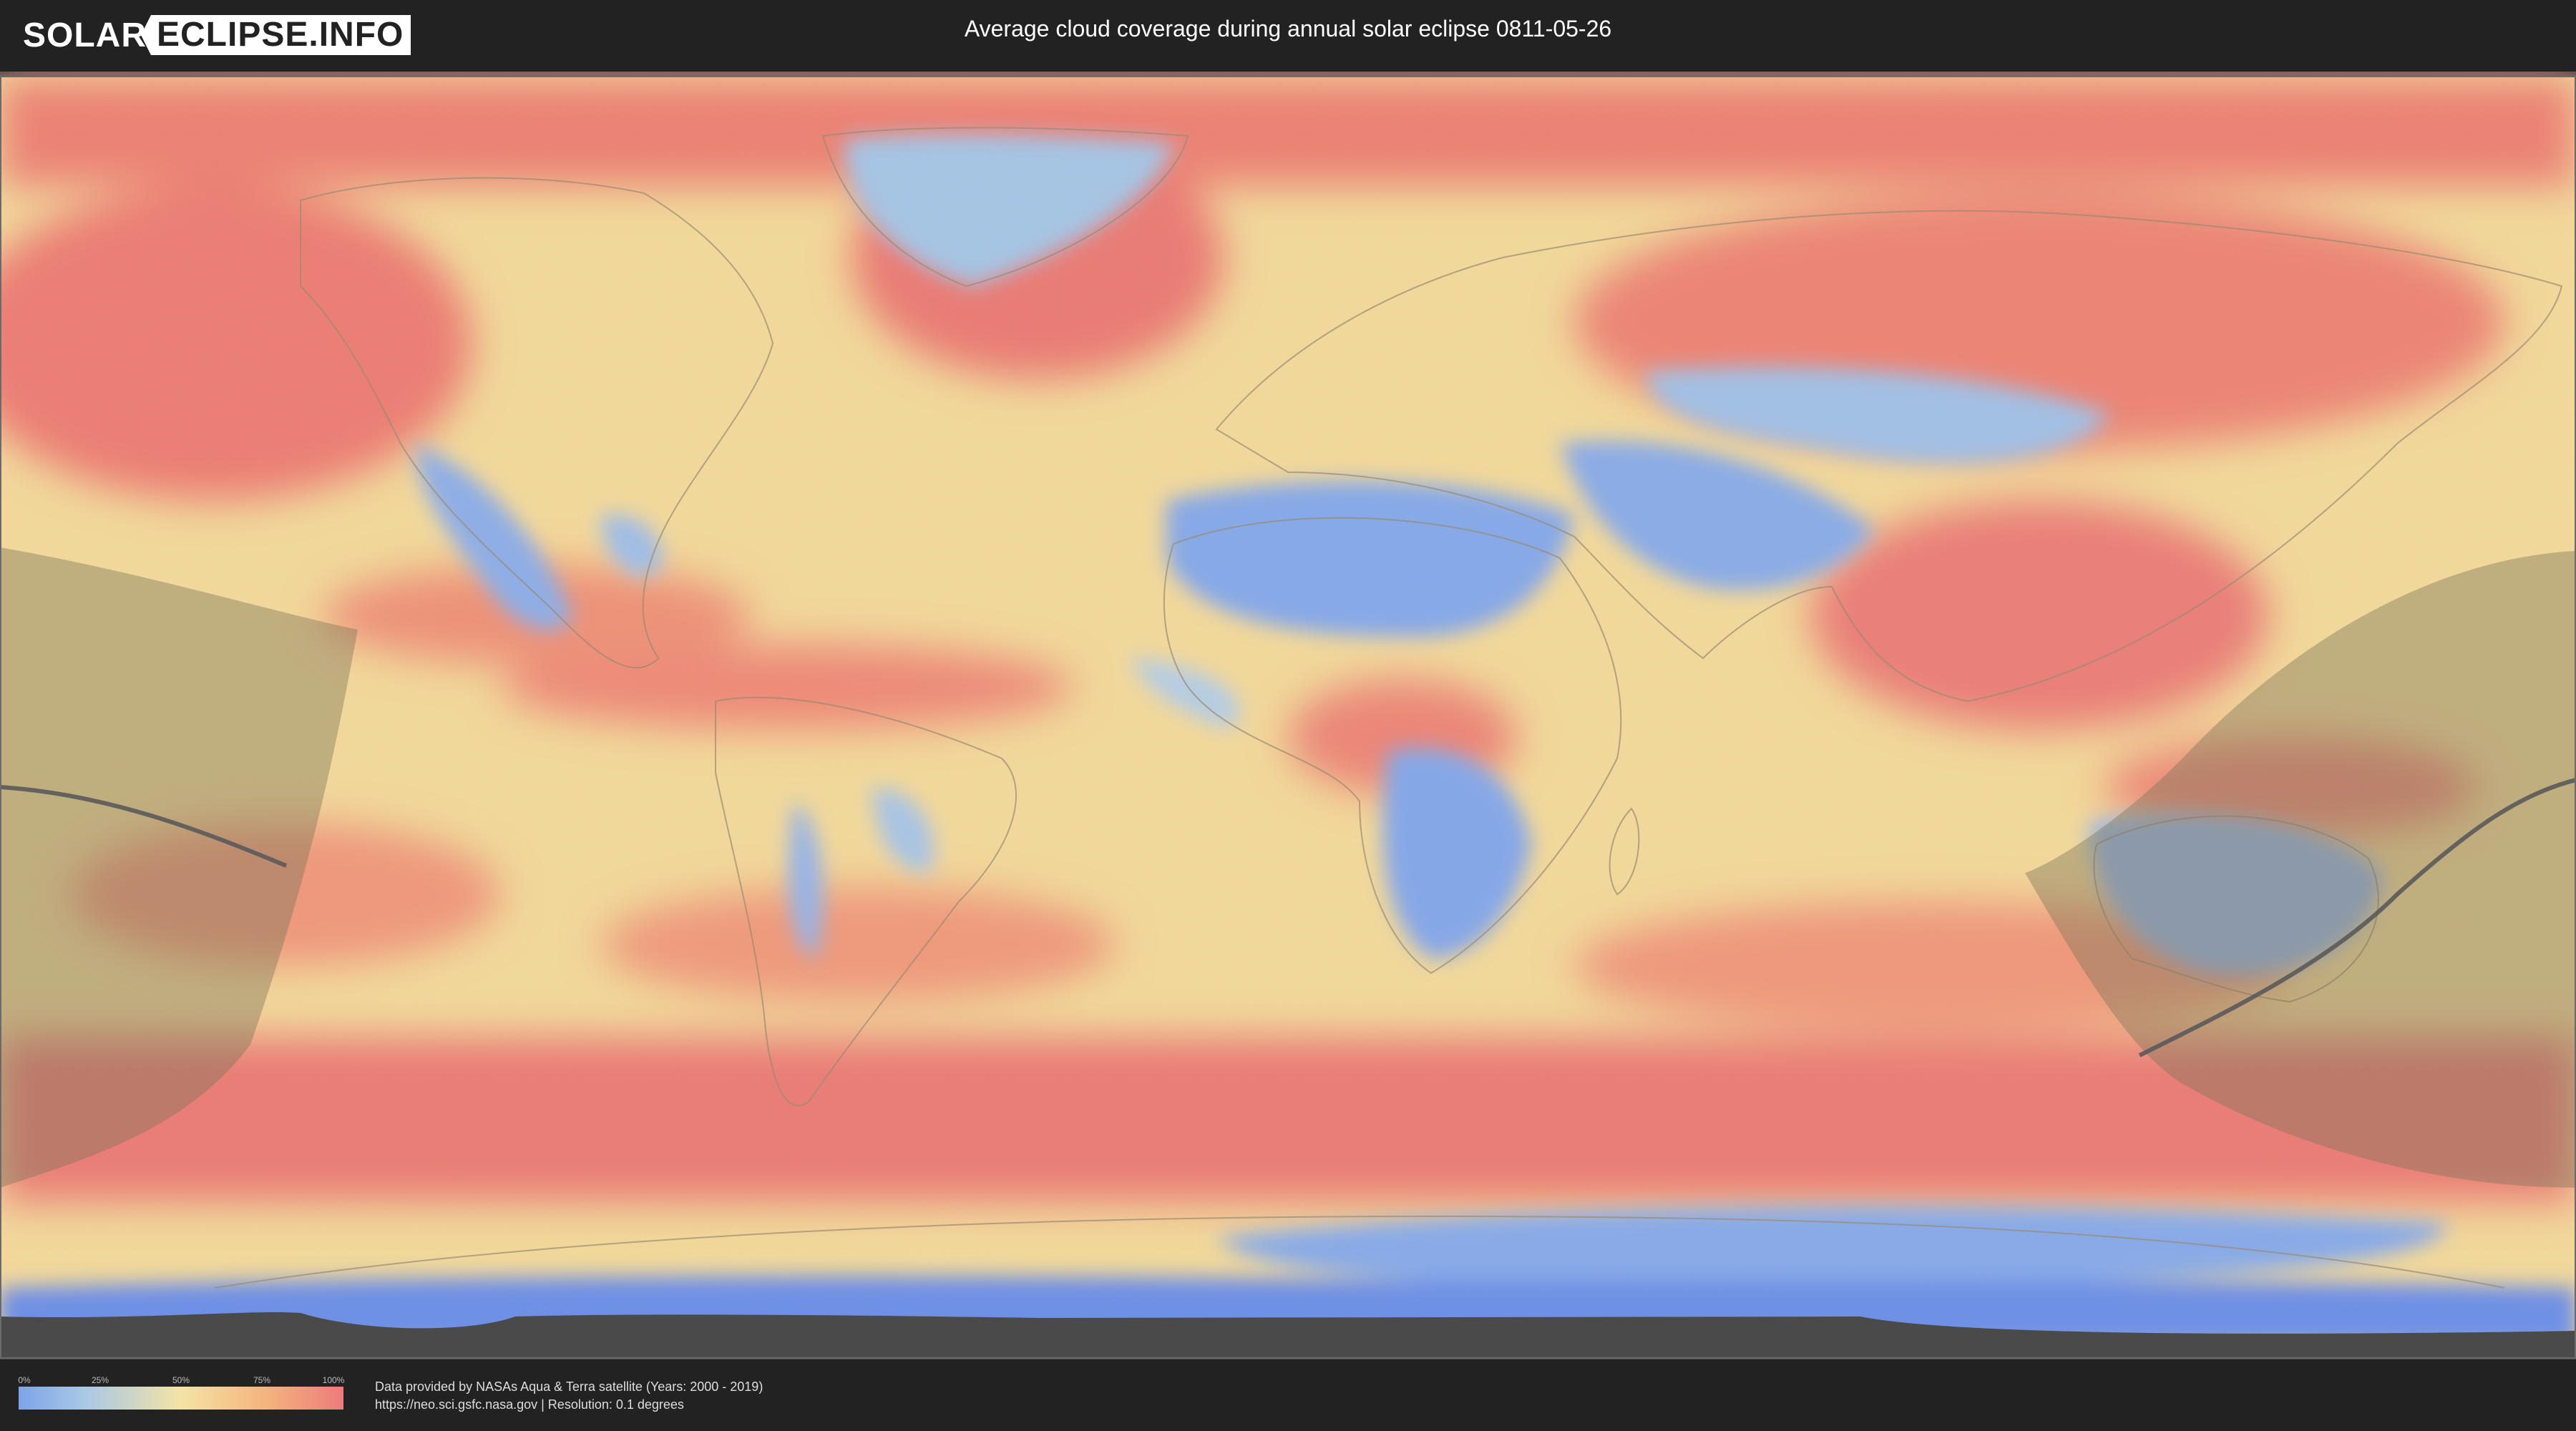  I want to click on legend-color-scale, so click(181, 1398).